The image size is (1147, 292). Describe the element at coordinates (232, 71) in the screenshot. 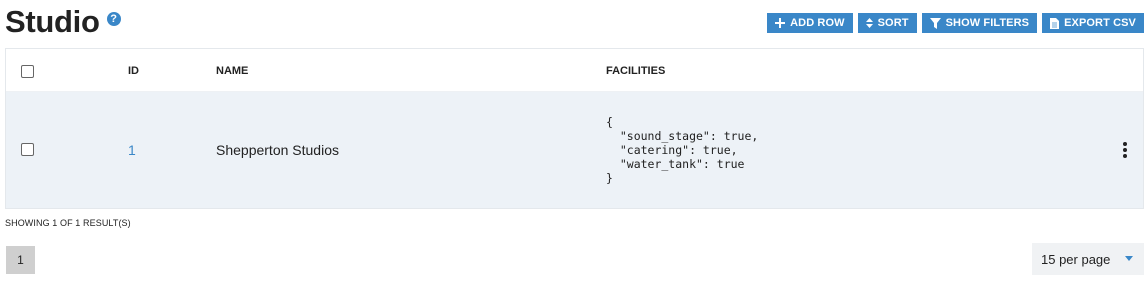

I see `column-header-name: NAME` at that location.